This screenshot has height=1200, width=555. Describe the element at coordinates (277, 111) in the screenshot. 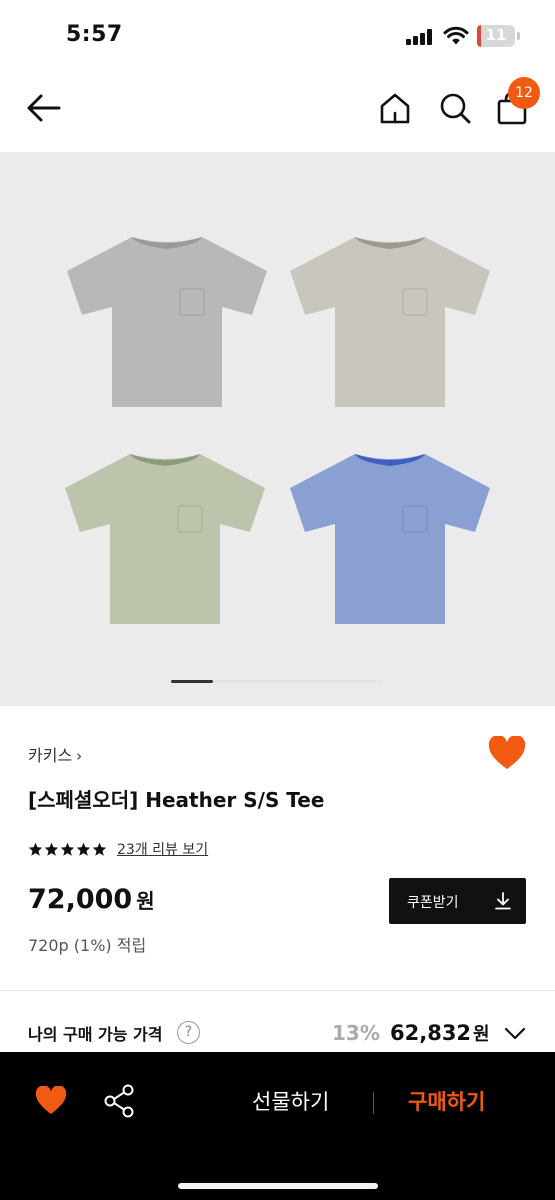

I see `nav-bar: 12` at that location.